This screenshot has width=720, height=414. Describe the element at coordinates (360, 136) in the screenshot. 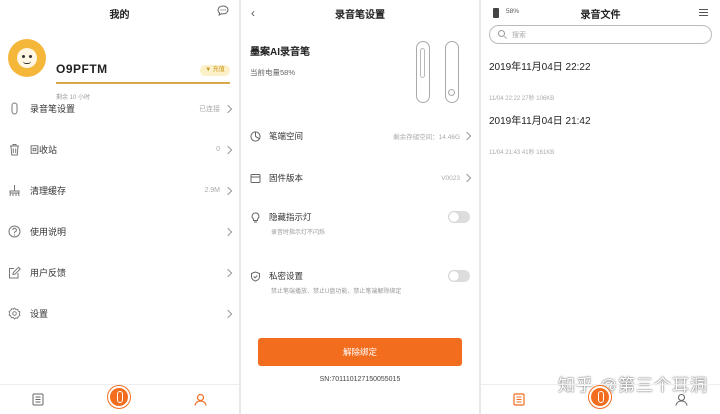

I see `storage-row: 笔端空间 剩余存储空间：14.46G` at that location.